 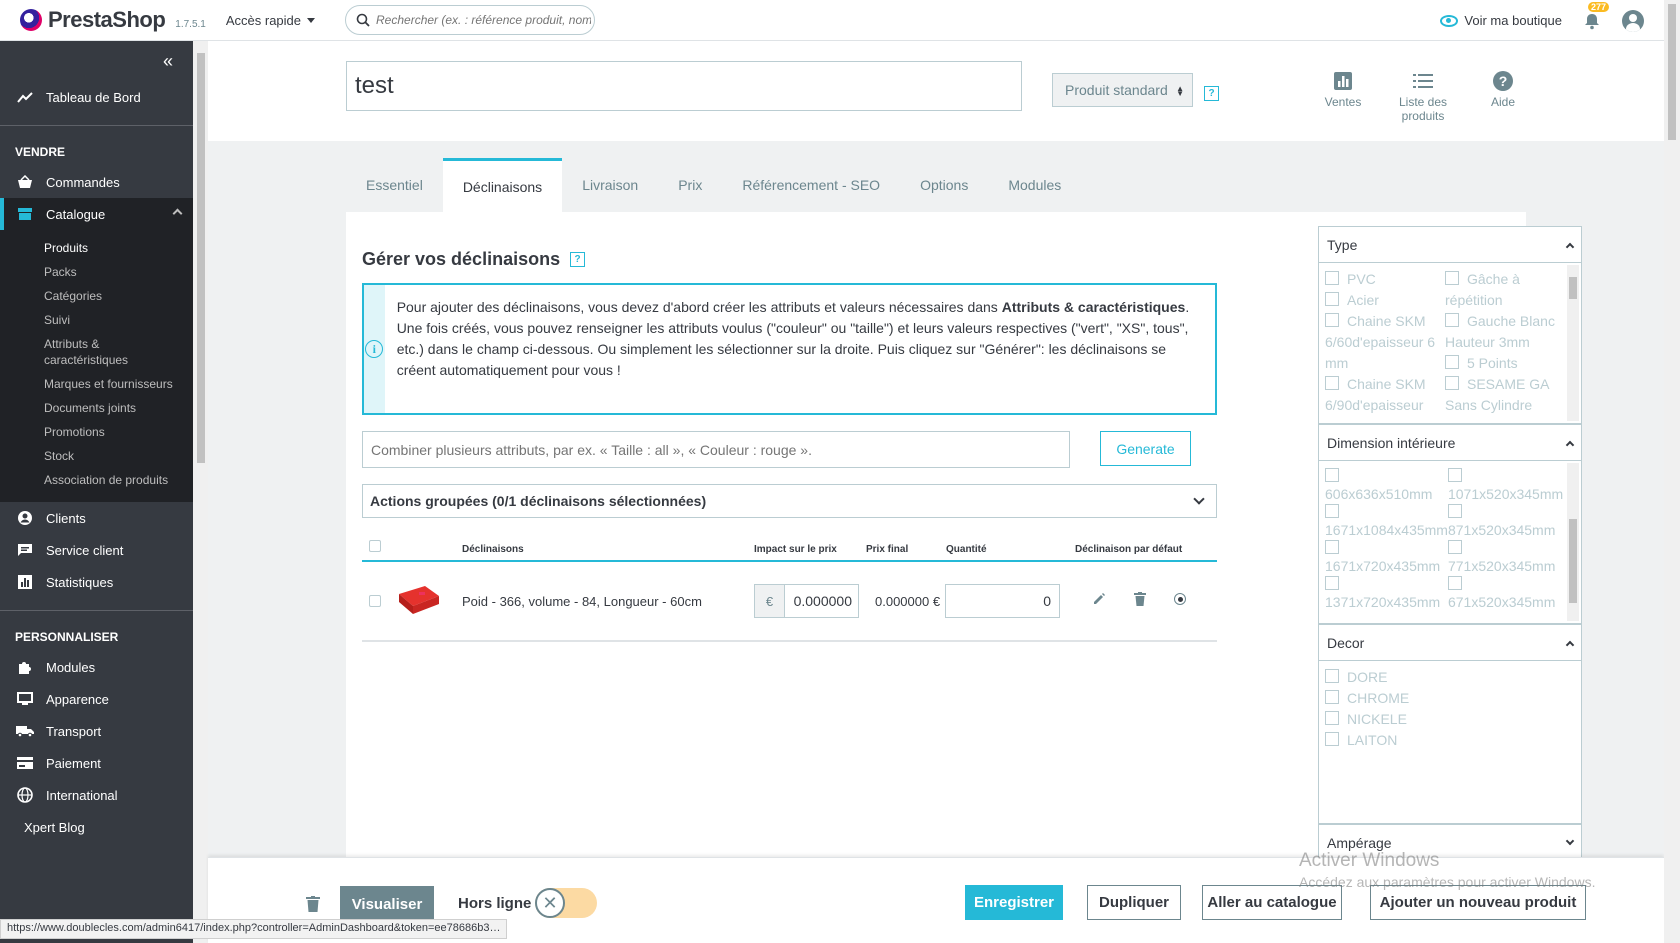 What do you see at coordinates (96, 480) in the screenshot?
I see `submenu-item-associations: Association de produits` at bounding box center [96, 480].